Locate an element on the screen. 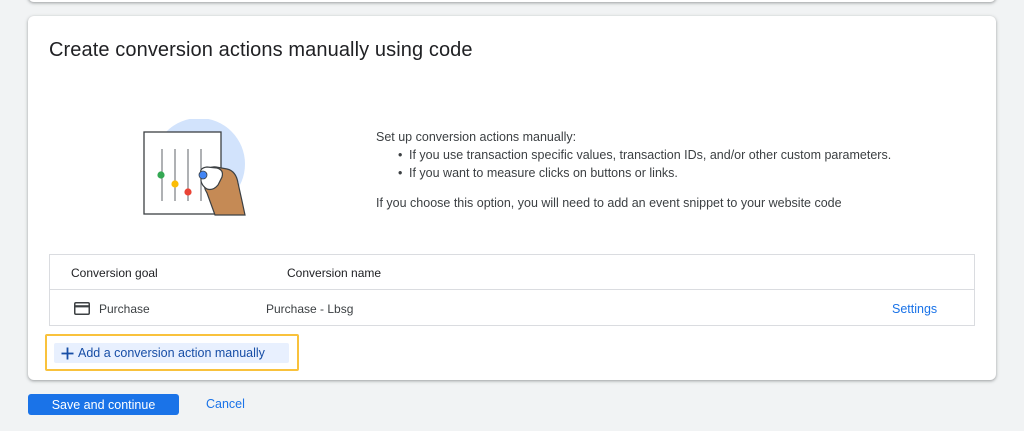  plus-icon is located at coordinates (67, 353).